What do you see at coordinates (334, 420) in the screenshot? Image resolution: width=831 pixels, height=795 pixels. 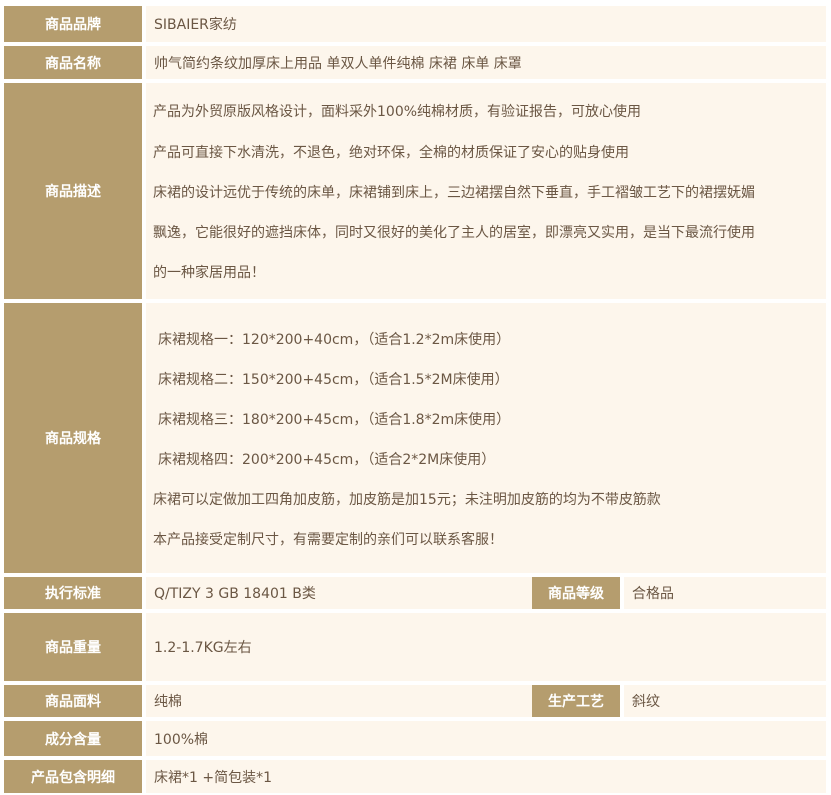 I see `spec-line: 床裙规格三：180*200+45cm，（适合1.8*2m床使用）` at bounding box center [334, 420].